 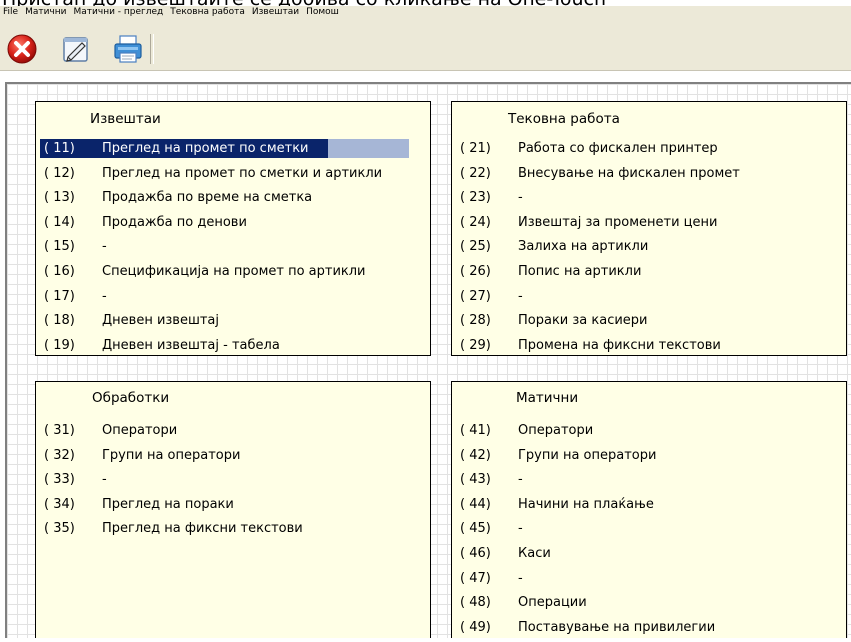 What do you see at coordinates (59, 148) in the screenshot?
I see `item-number: ( 11)` at bounding box center [59, 148].